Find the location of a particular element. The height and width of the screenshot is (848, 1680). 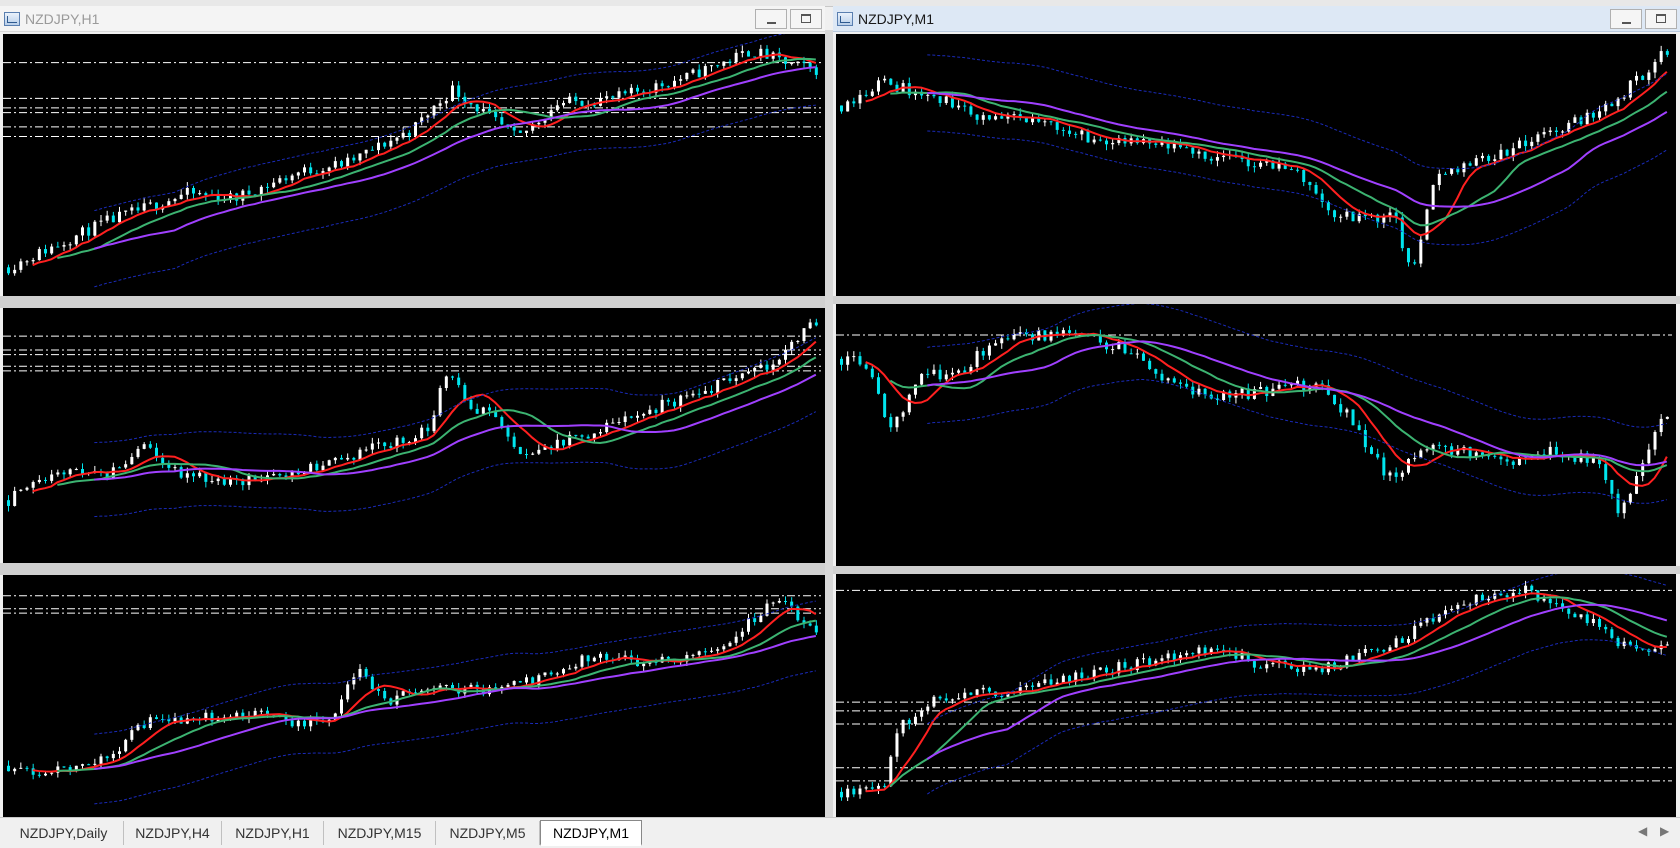

envelope-band-line is located at coordinates (1297, 441).